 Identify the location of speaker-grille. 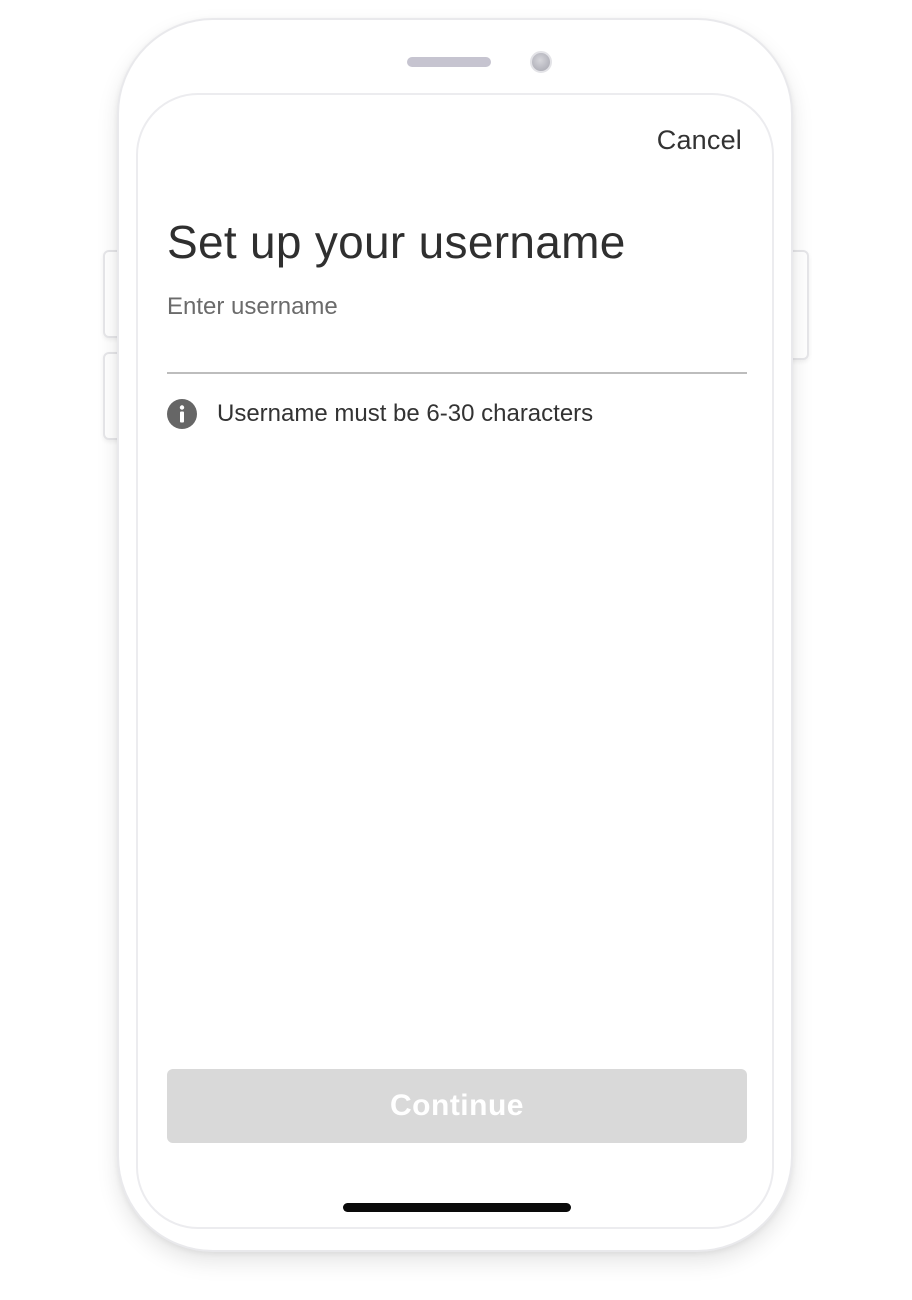
(449, 62).